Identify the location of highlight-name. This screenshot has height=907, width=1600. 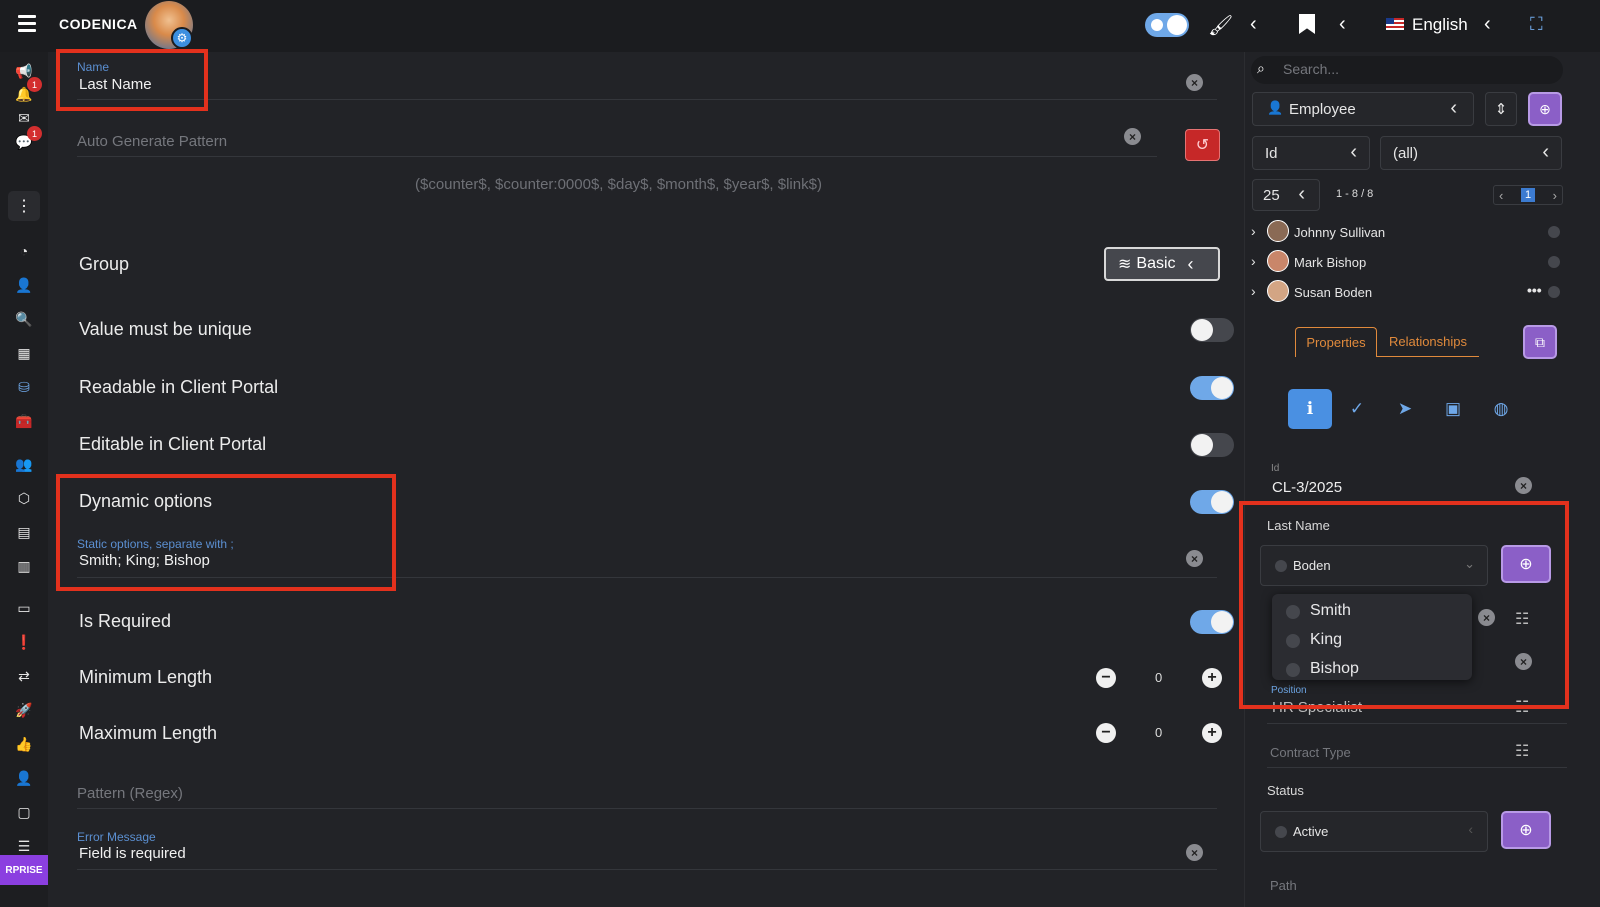
(132, 80).